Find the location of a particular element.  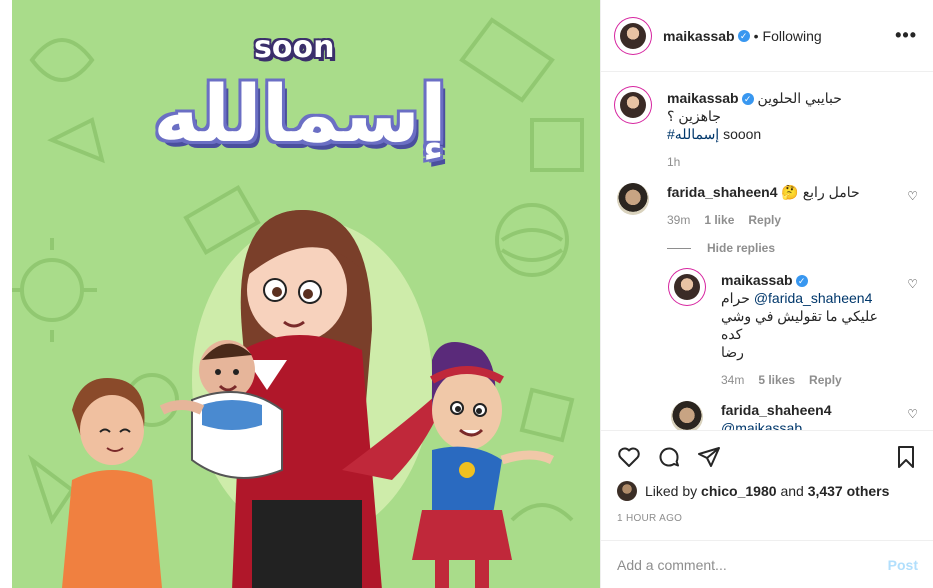

commenter-username: farida_shaheen4 is located at coordinates (722, 192).